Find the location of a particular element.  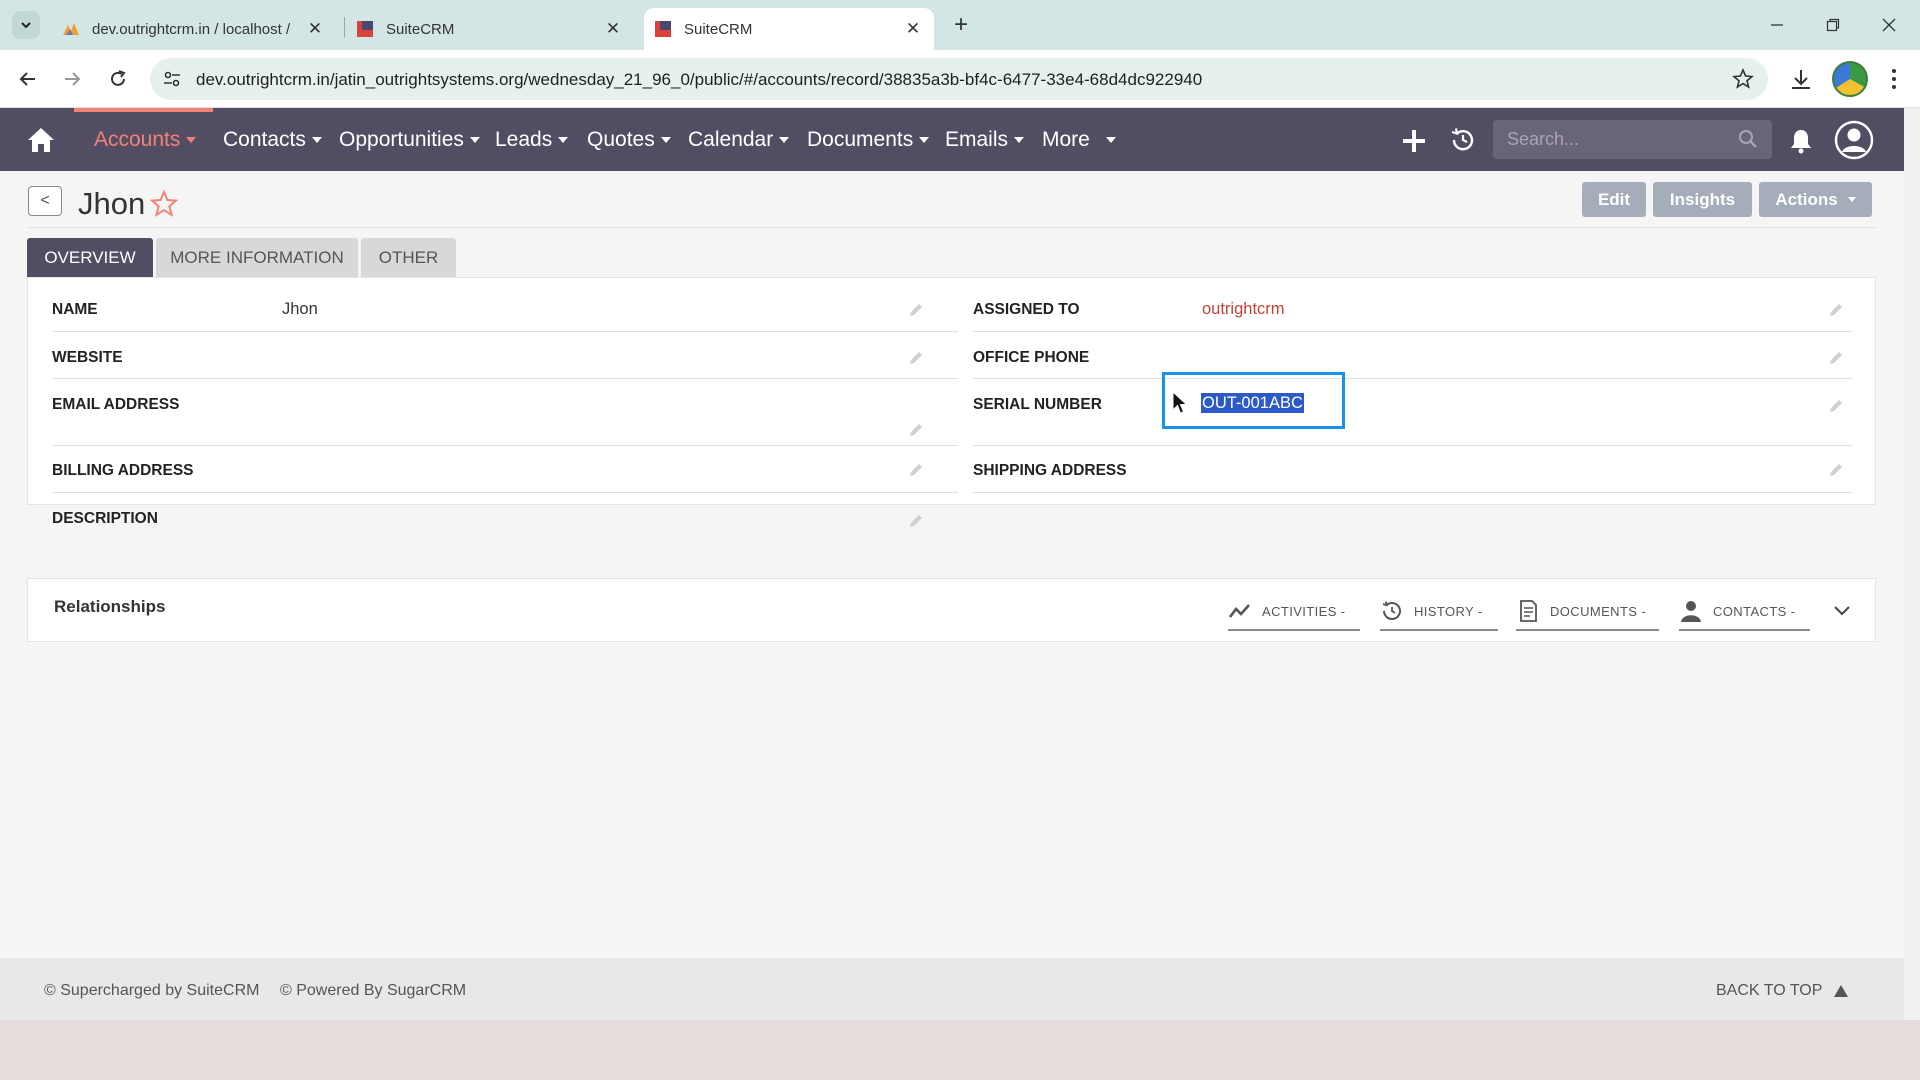

home-icon is located at coordinates (41, 140).